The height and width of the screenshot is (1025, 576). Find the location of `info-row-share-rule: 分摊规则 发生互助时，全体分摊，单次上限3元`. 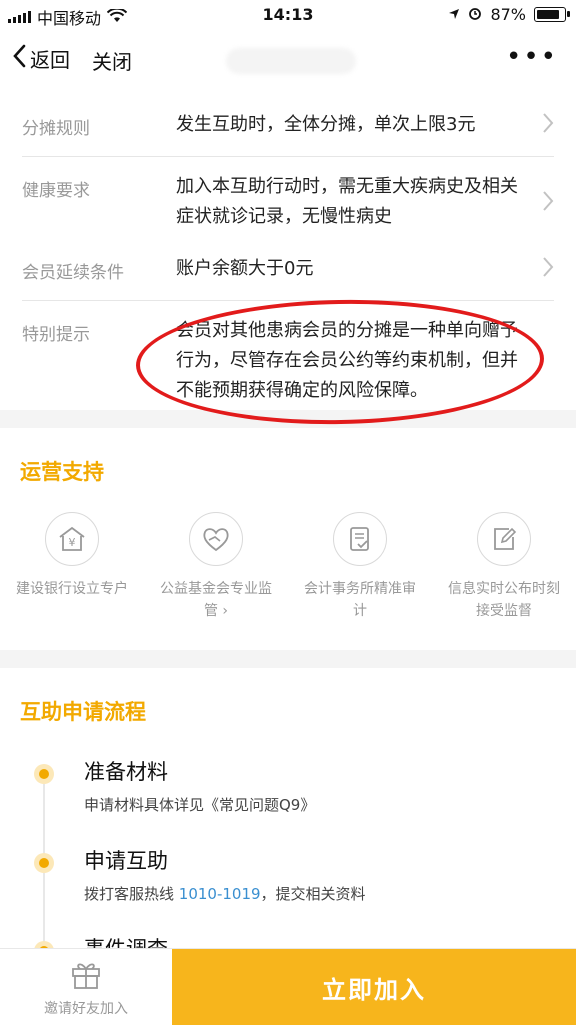

info-row-share-rule: 分摊规则 发生互助时，全体分摊，单次上限3元 is located at coordinates (288, 122).